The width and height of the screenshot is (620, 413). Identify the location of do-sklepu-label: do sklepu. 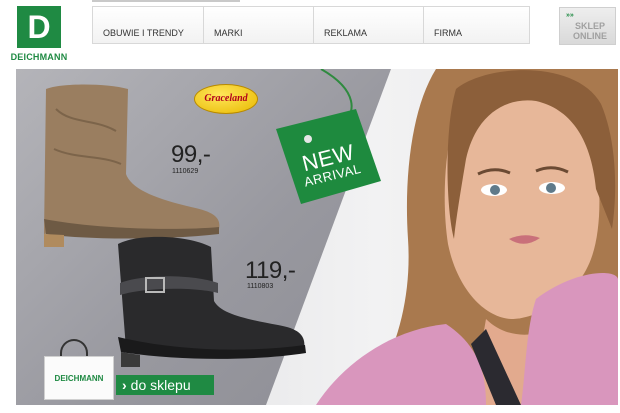
(160, 385).